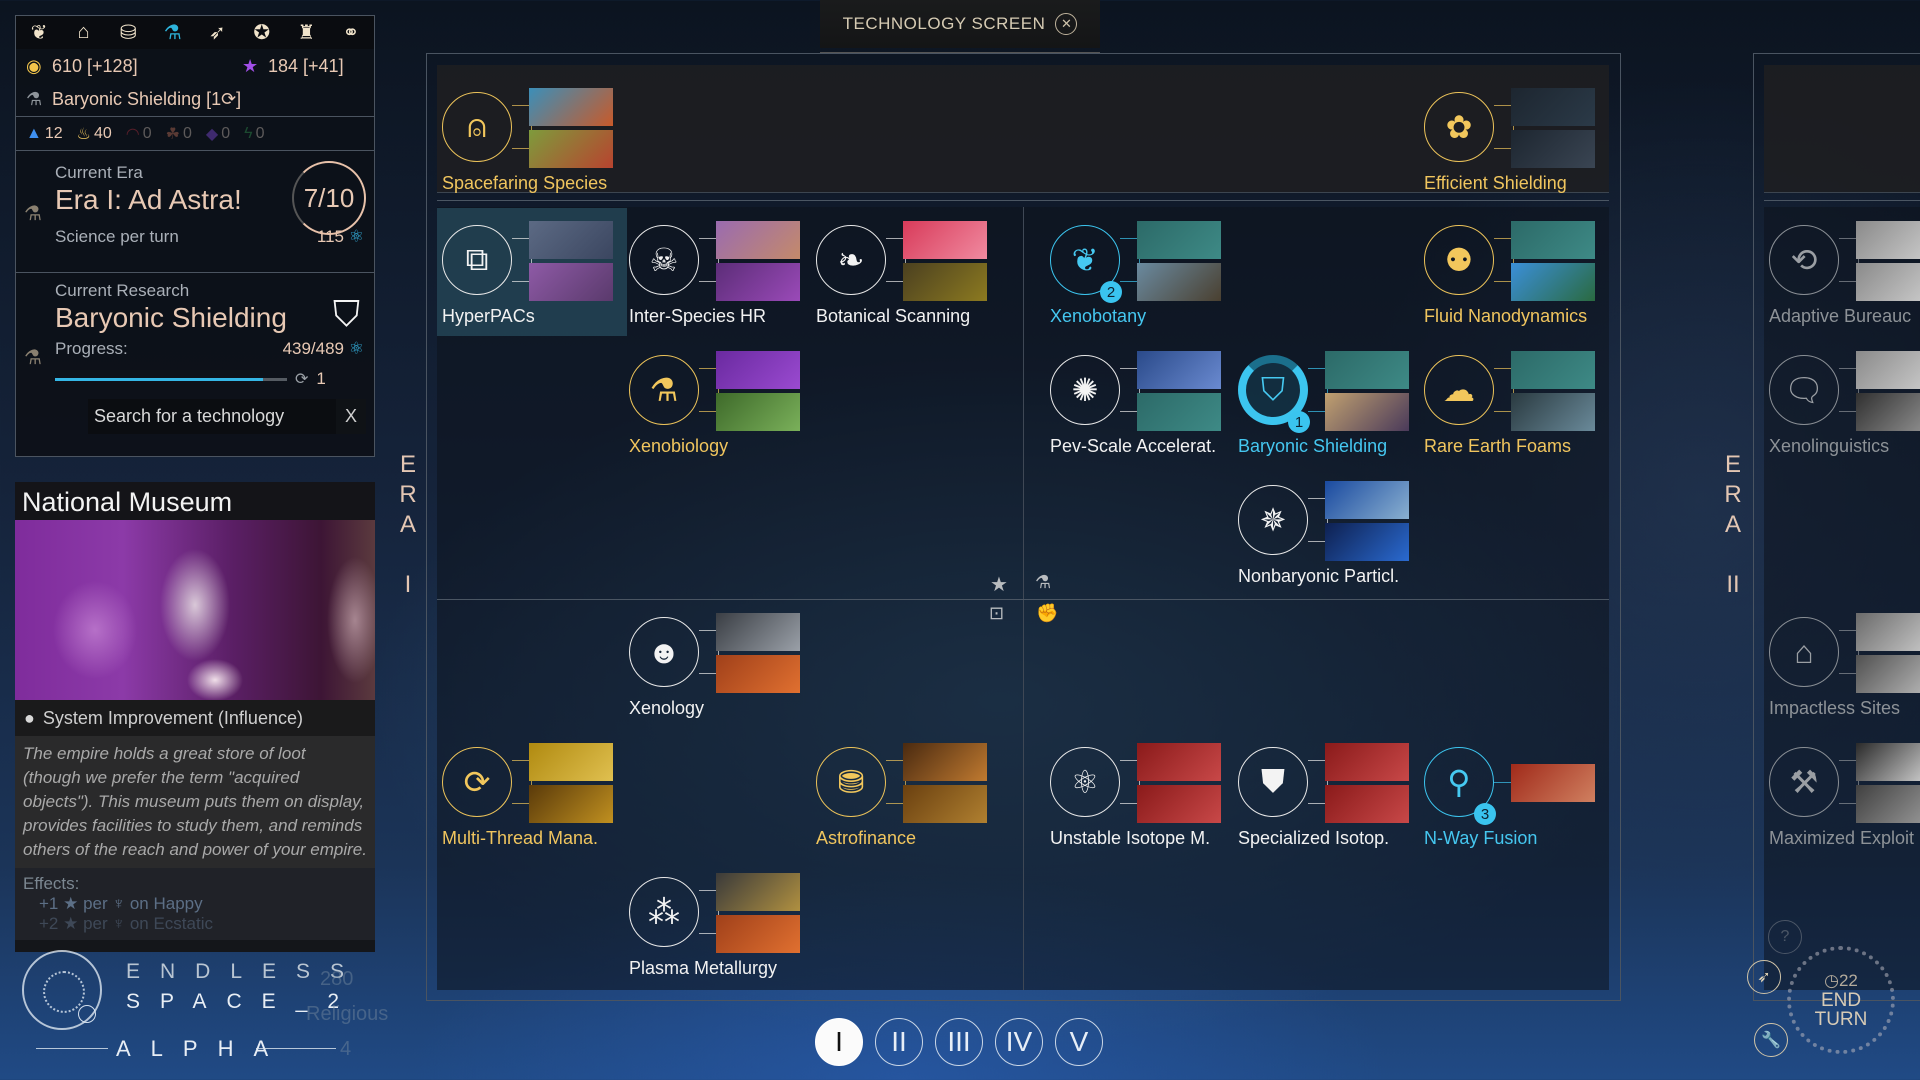 The height and width of the screenshot is (1080, 1920). Describe the element at coordinates (1842, 272) in the screenshot. I see `tech-node: ⟲ Adaptive Bureauc` at that location.